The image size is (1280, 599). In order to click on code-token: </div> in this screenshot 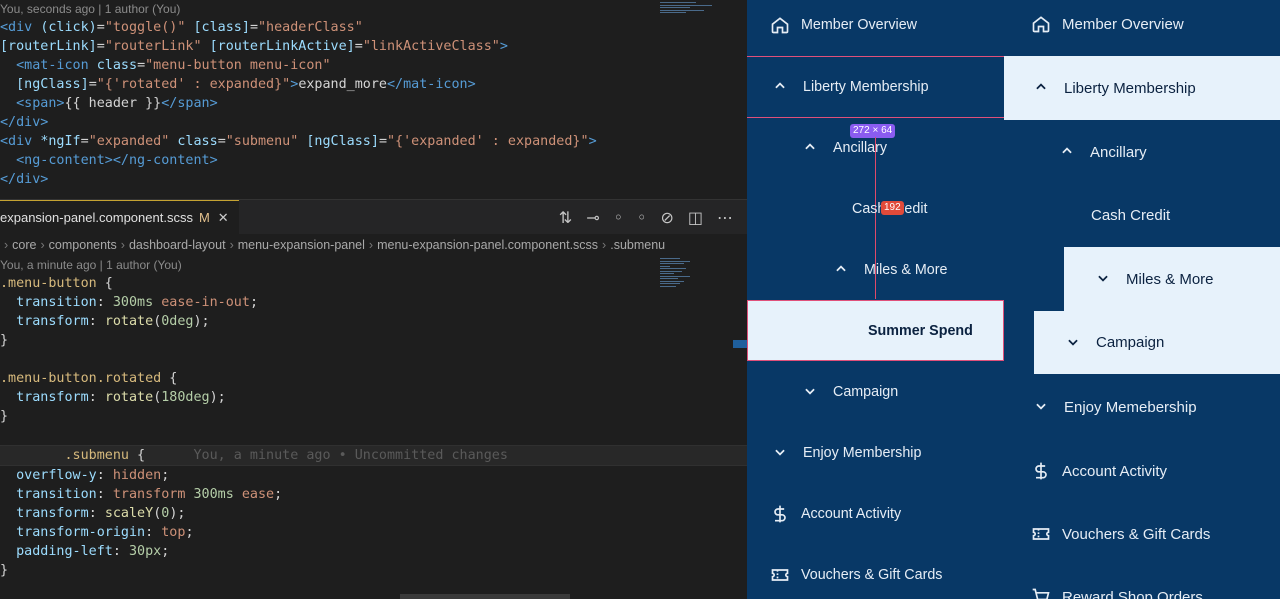, I will do `click(24, 179)`.